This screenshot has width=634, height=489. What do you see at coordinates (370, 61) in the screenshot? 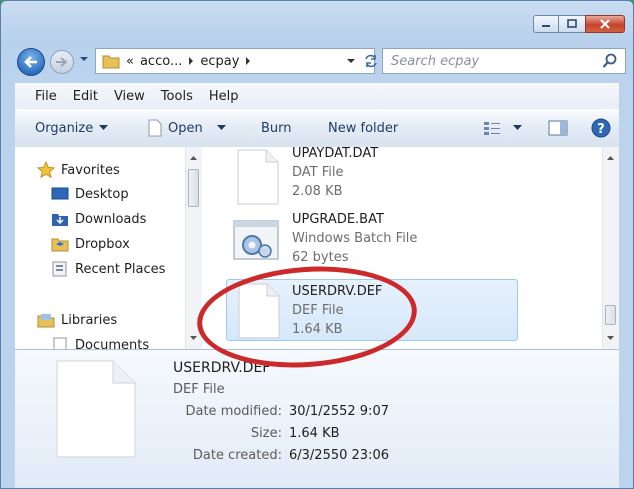
I see `refresh-icon` at bounding box center [370, 61].